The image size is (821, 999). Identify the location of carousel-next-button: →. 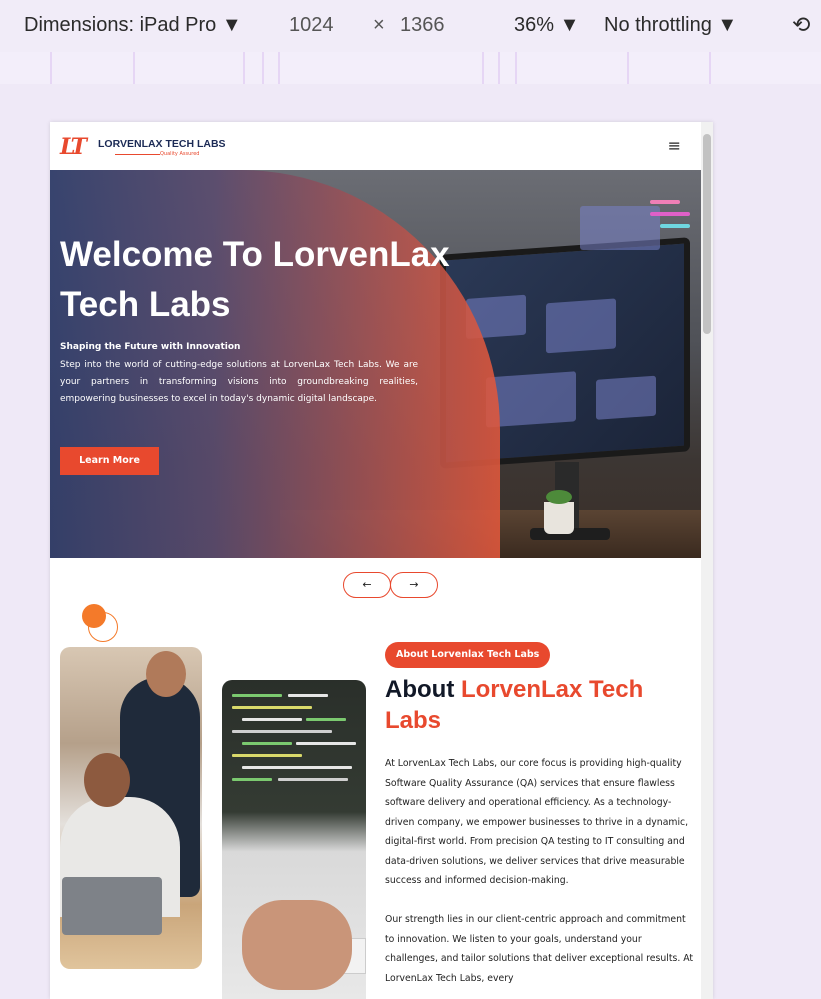
(414, 585).